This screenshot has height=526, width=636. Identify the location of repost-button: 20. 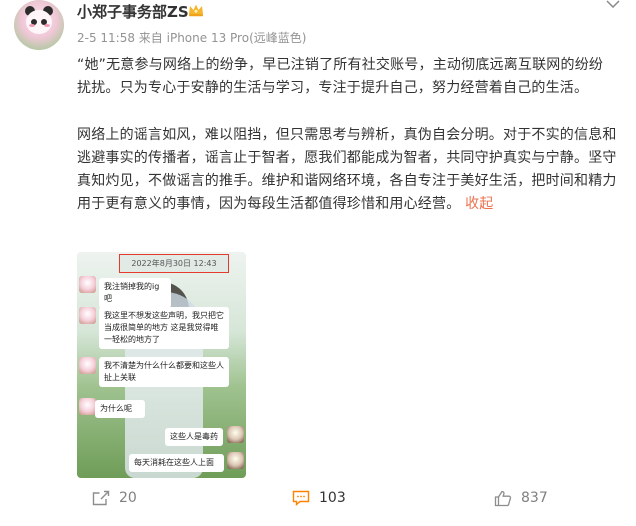
(114, 498).